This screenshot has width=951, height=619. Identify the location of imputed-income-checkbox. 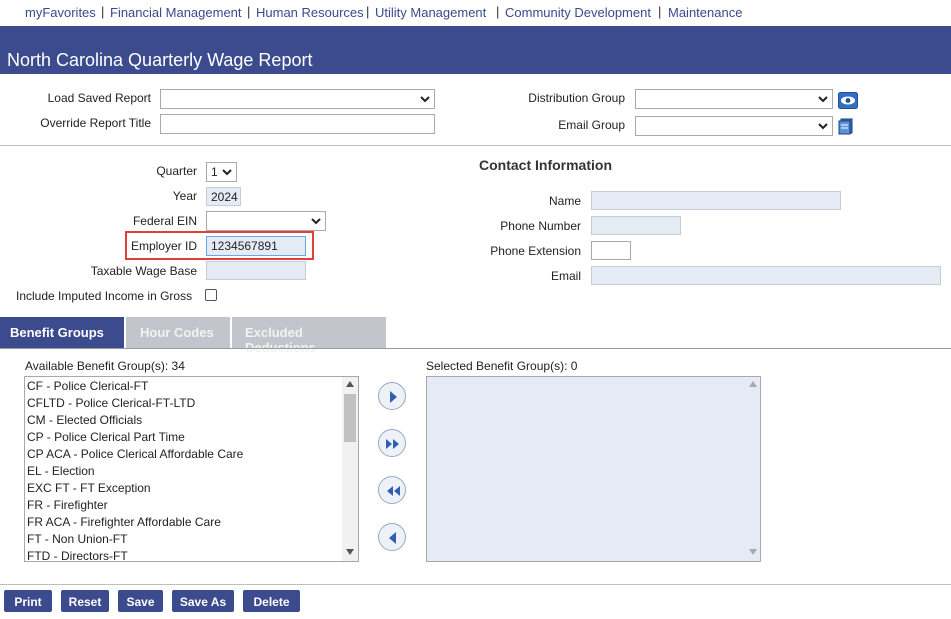
(211, 295).